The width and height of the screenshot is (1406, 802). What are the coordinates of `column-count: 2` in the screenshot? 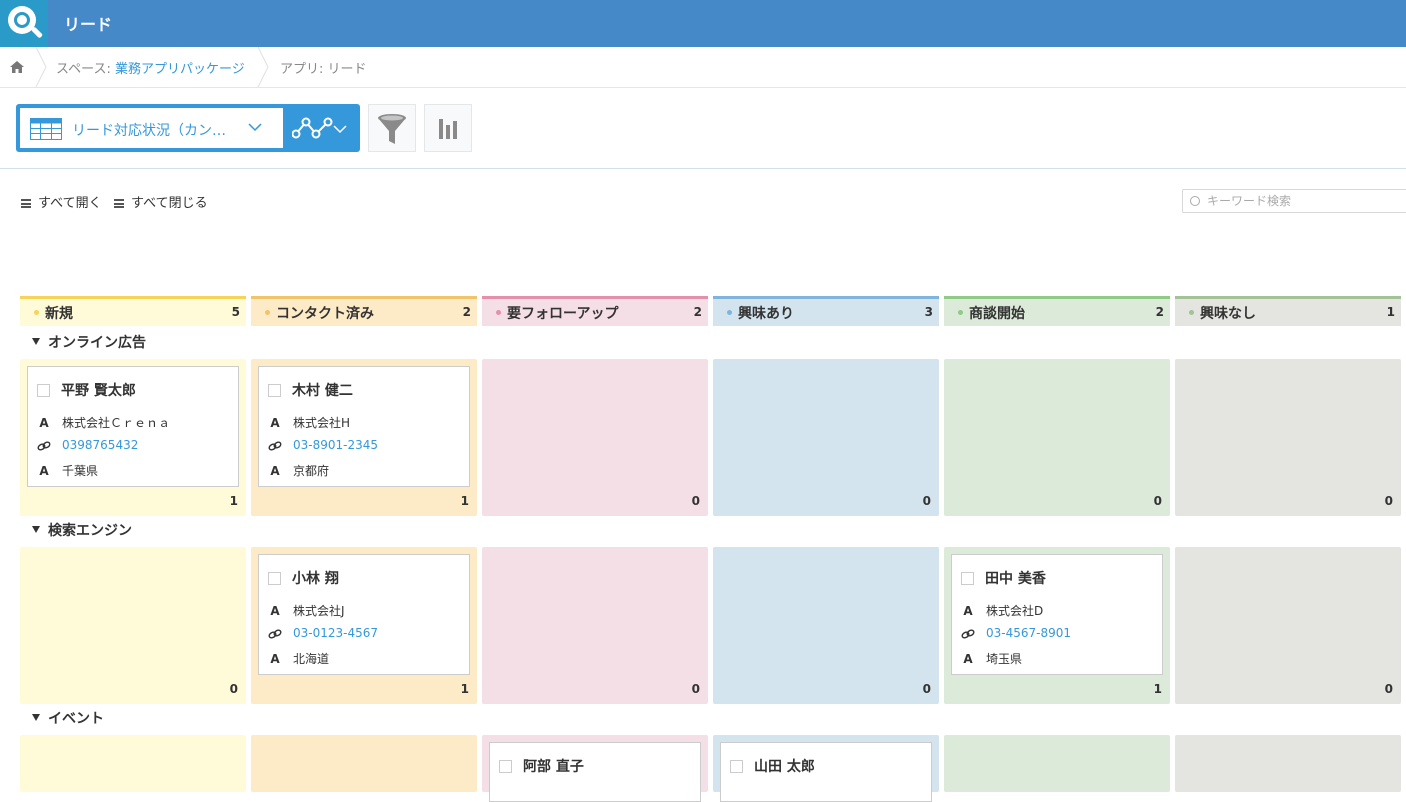 It's located at (1159, 312).